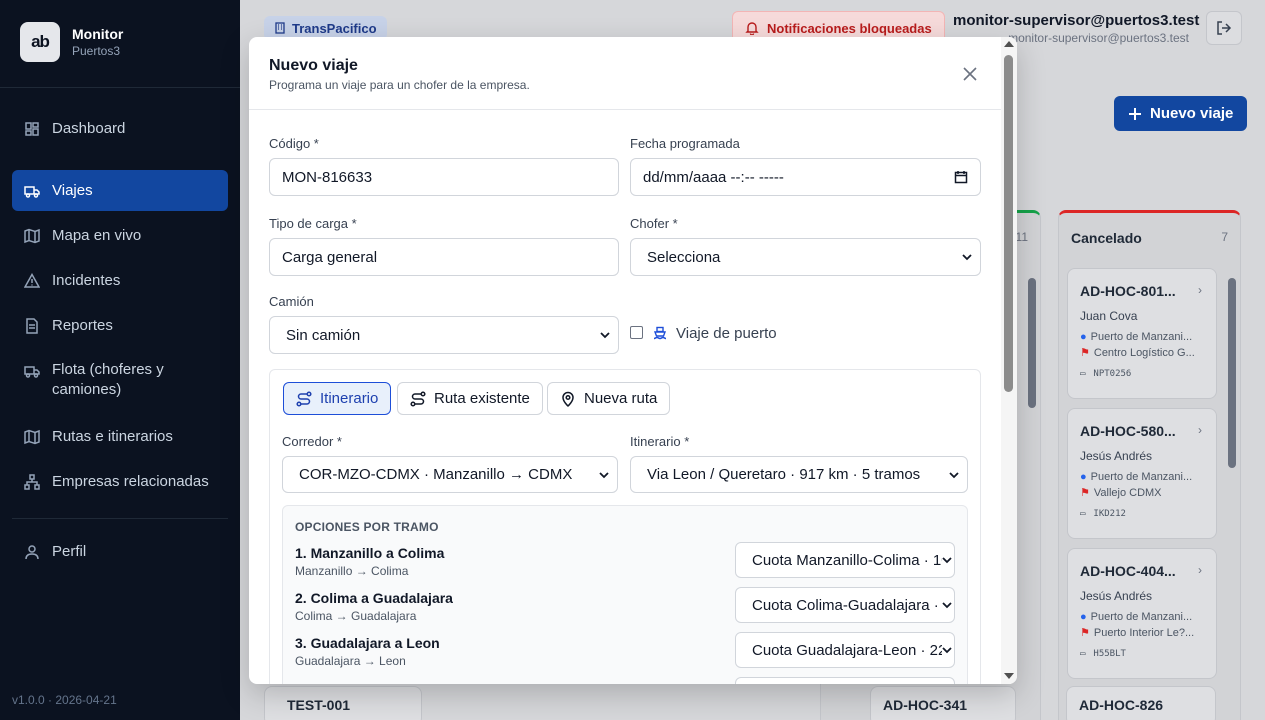 This screenshot has width=1265, height=720. Describe the element at coordinates (970, 74) in the screenshot. I see `close-icon` at that location.